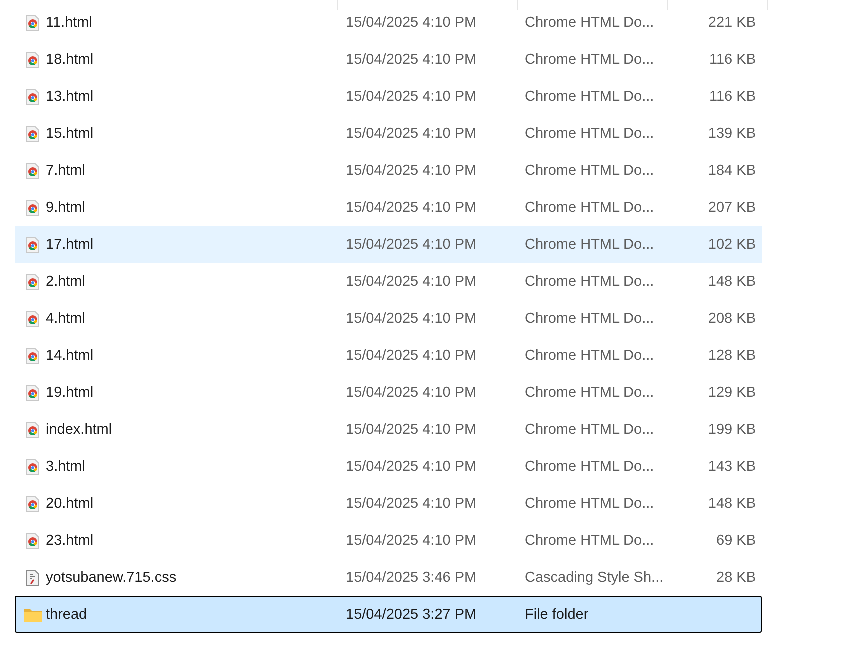 This screenshot has width=841, height=651. What do you see at coordinates (731, 318) in the screenshot?
I see `file-size: 208 KB` at bounding box center [731, 318].